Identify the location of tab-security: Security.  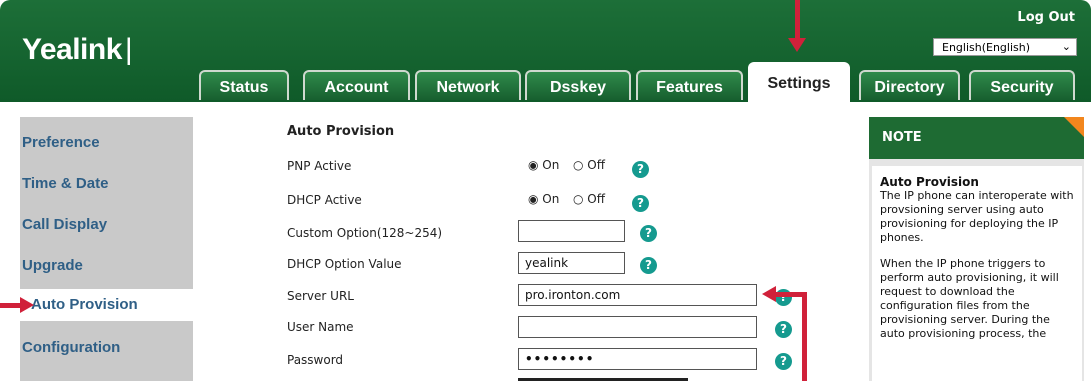
(1022, 85).